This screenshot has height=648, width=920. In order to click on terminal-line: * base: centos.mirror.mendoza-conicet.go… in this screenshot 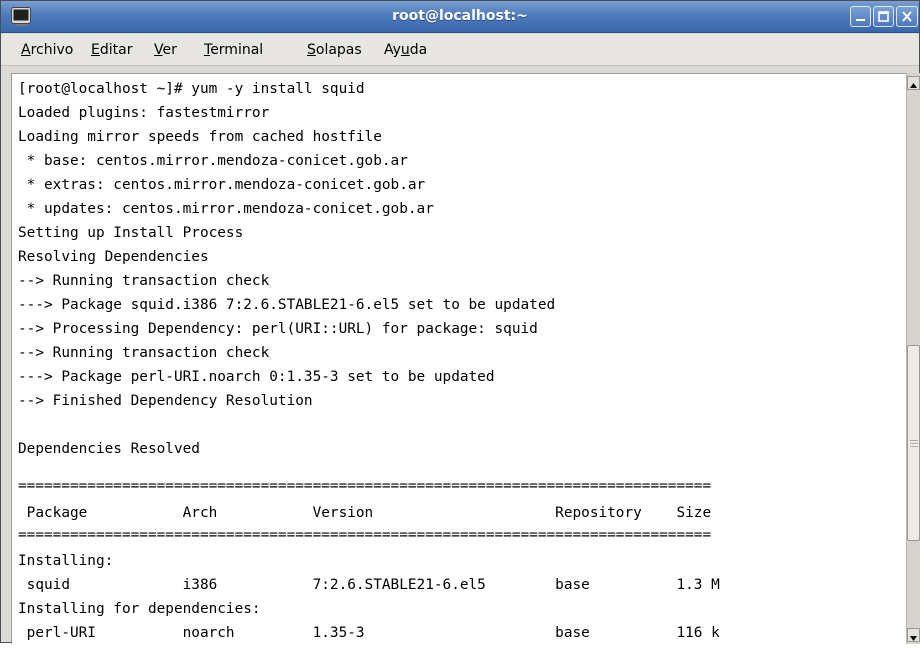, I will do `click(213, 161)`.